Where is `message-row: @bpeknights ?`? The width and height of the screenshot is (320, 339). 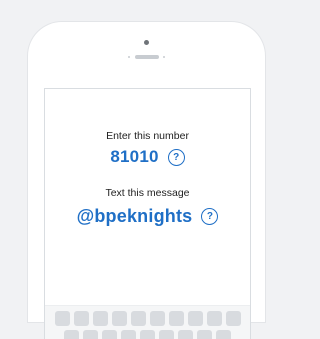 message-row: @bpeknights ? is located at coordinates (147, 216).